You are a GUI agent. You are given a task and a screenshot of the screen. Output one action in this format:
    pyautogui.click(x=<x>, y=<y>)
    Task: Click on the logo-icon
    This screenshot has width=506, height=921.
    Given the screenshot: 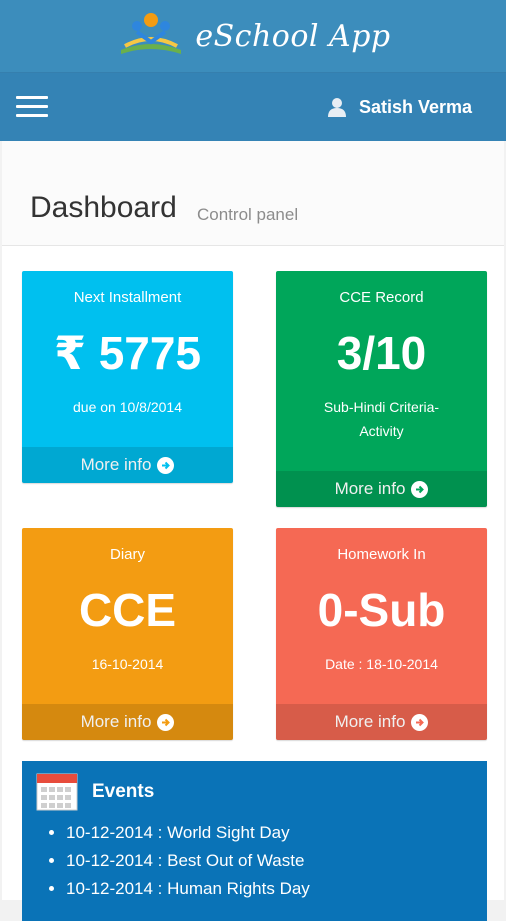 What is the action you would take?
    pyautogui.click(x=151, y=33)
    